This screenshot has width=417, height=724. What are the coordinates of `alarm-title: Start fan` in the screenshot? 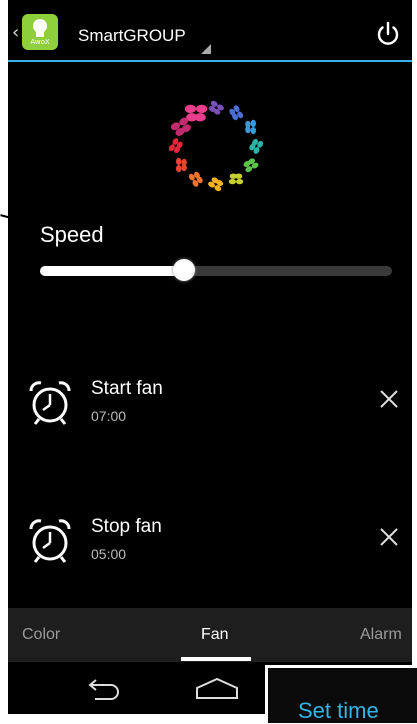 It's located at (127, 388).